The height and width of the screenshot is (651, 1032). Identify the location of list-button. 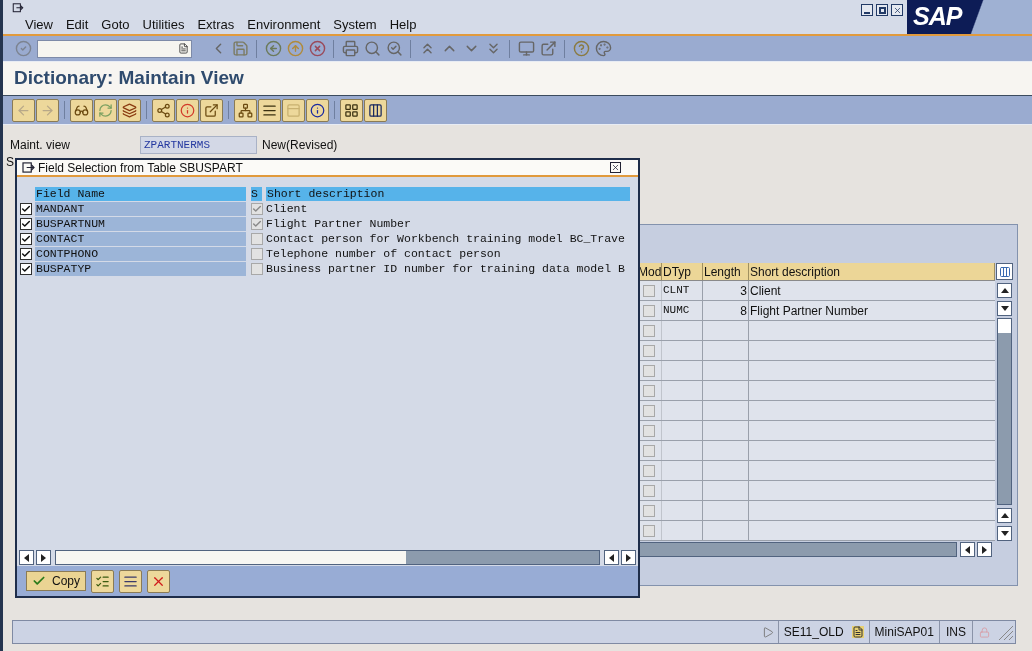
(269, 110).